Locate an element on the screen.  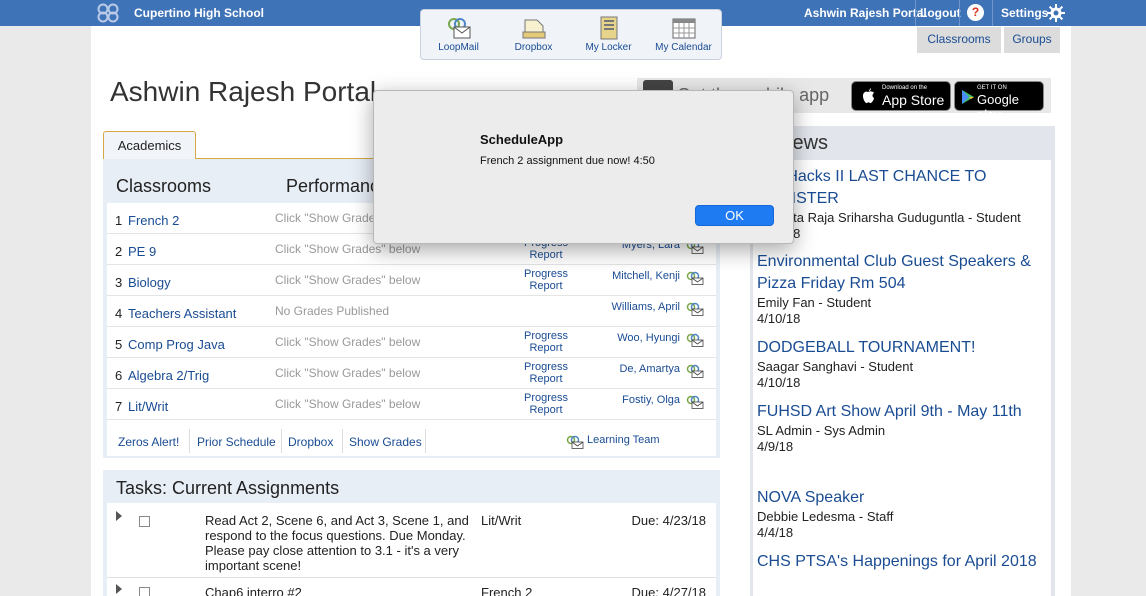
dropbox-link: Dropbox is located at coordinates (310, 442).